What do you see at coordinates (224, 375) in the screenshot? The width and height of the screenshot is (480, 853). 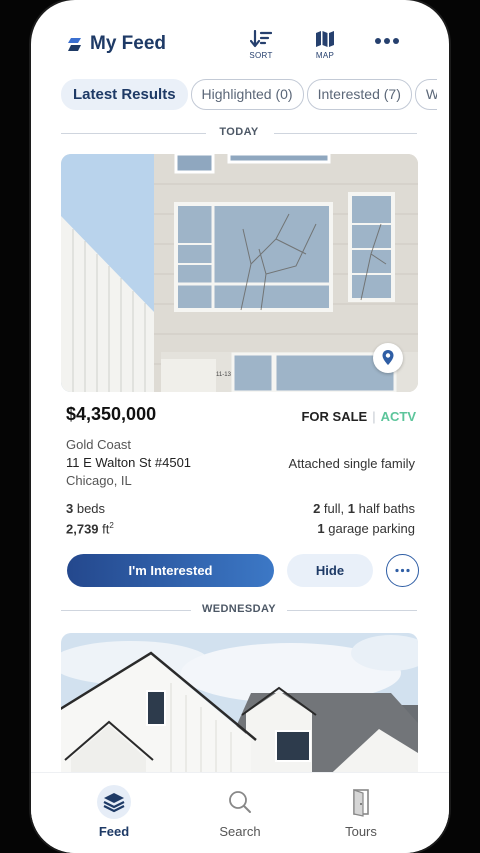 I see `svg-text: 11-13` at bounding box center [224, 375].